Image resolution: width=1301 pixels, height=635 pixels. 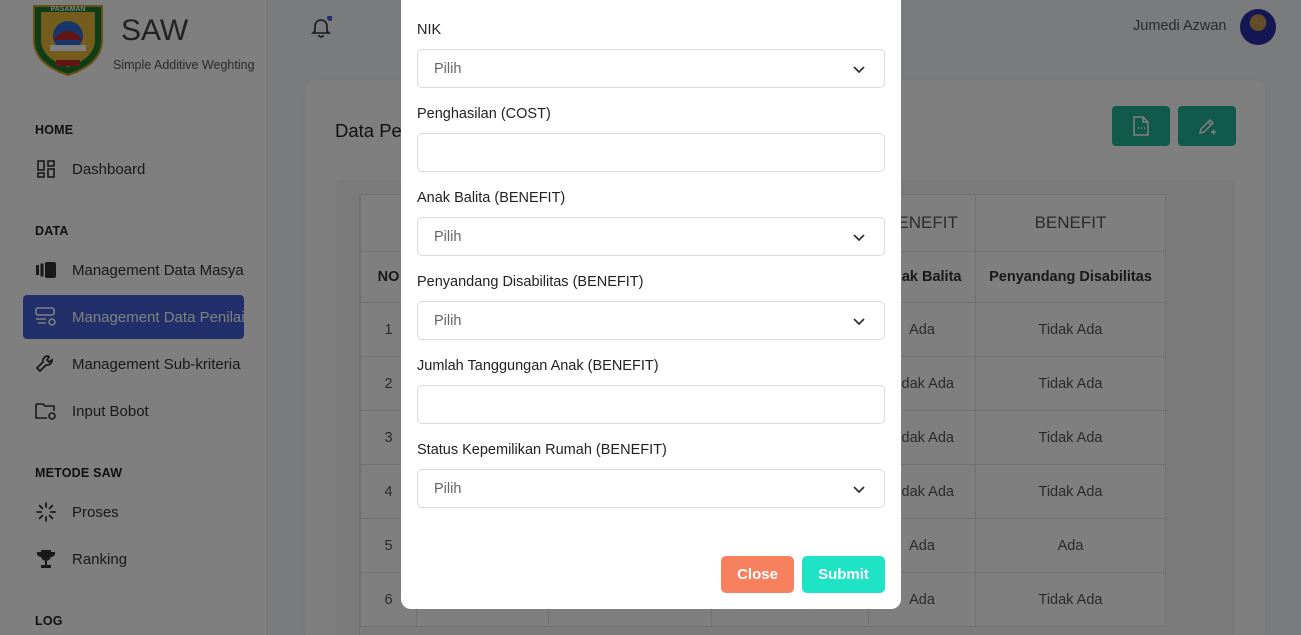 What do you see at coordinates (843, 574) in the screenshot?
I see `submit-button: Submit` at bounding box center [843, 574].